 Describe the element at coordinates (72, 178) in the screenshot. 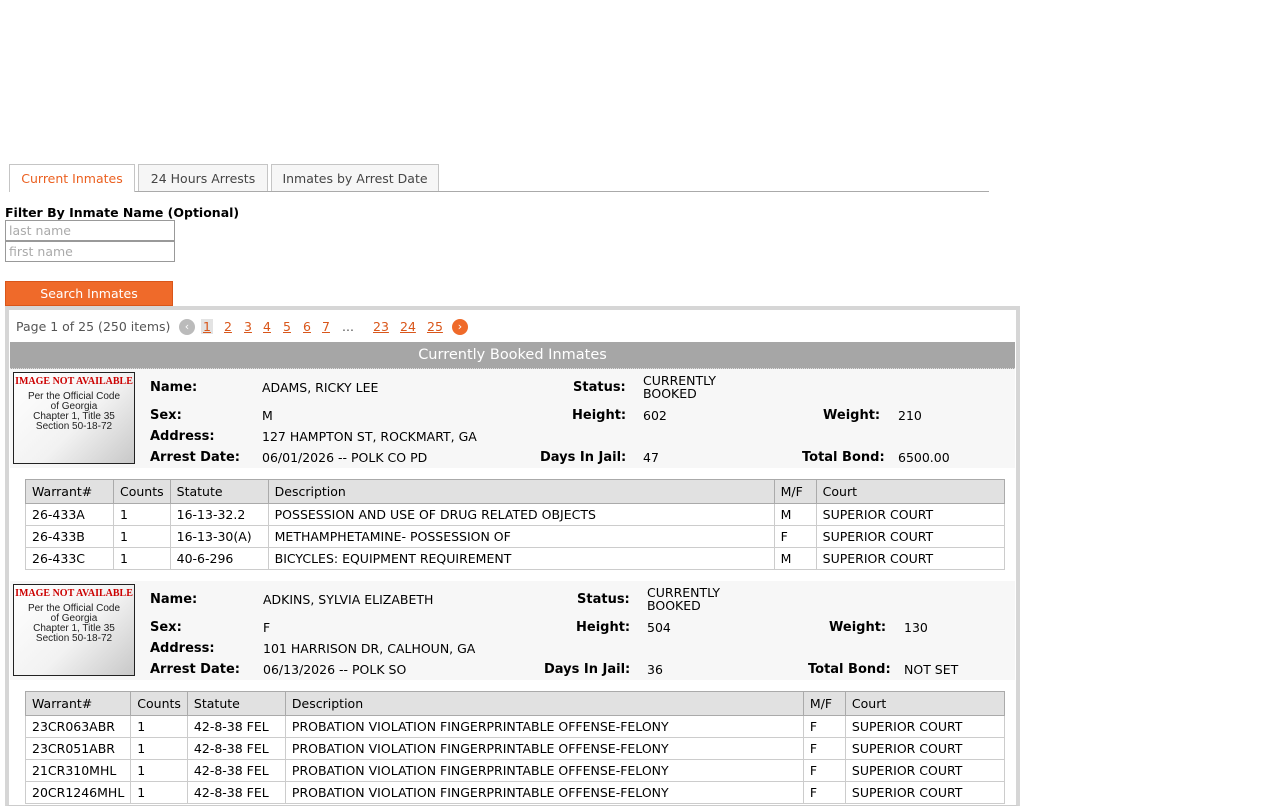

I see `tab-current-inmates: Current Inmates` at that location.